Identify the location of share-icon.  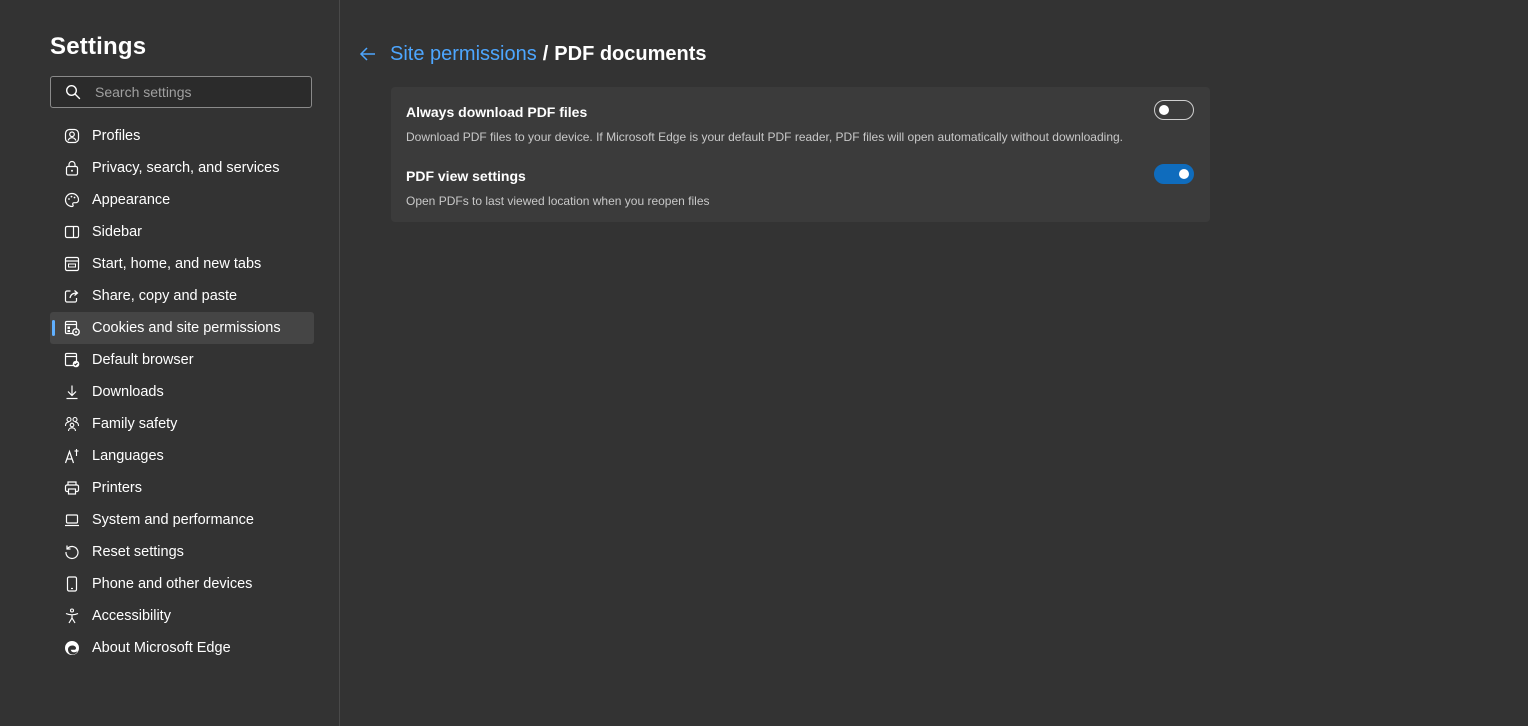
(72, 296).